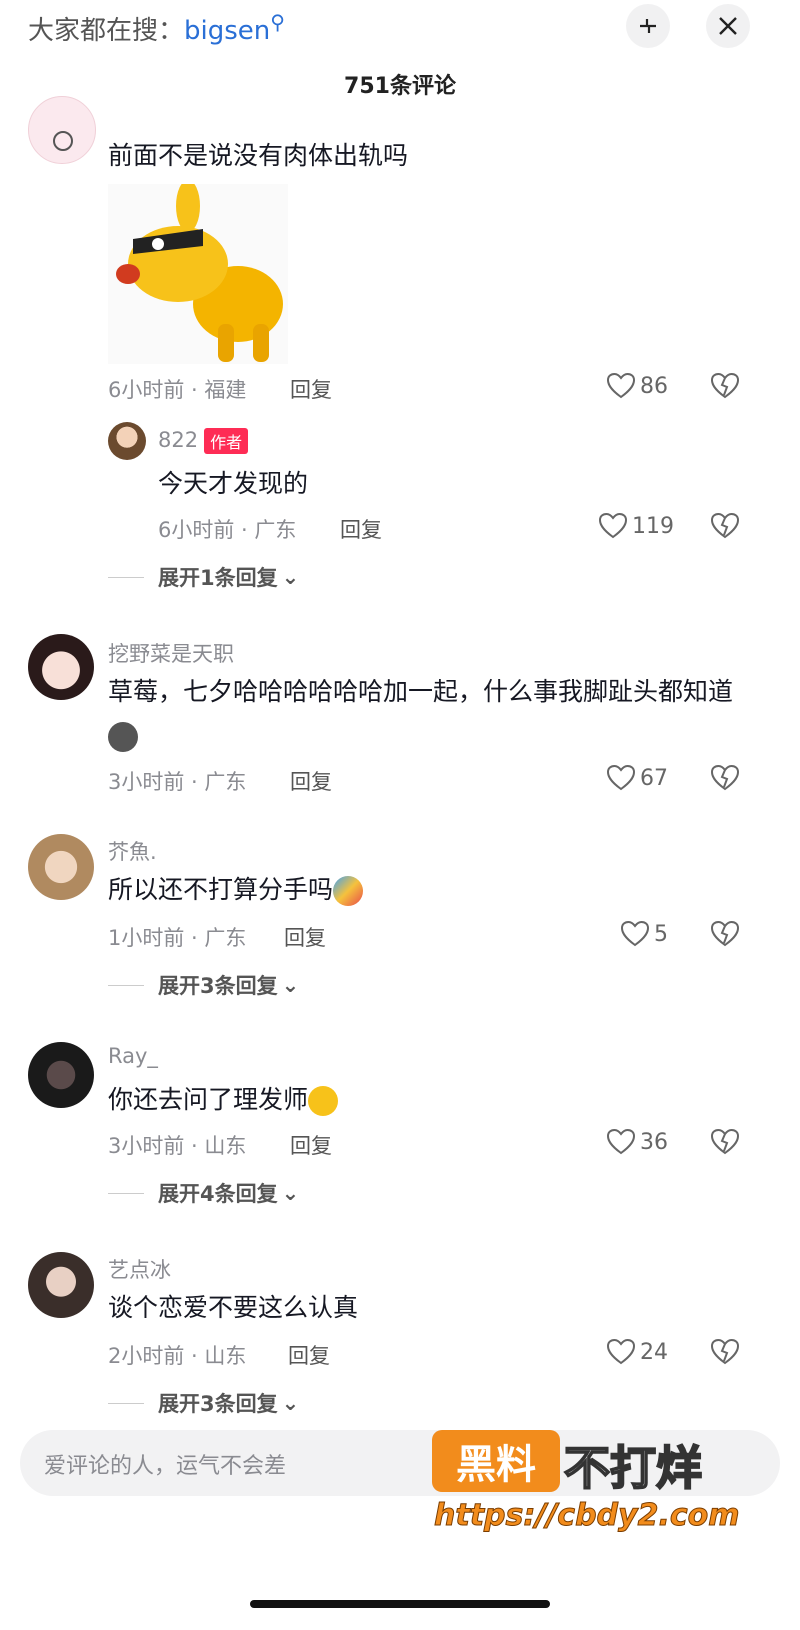 This screenshot has height=1630, width=800. I want to click on home-indicator, so click(400, 1604).